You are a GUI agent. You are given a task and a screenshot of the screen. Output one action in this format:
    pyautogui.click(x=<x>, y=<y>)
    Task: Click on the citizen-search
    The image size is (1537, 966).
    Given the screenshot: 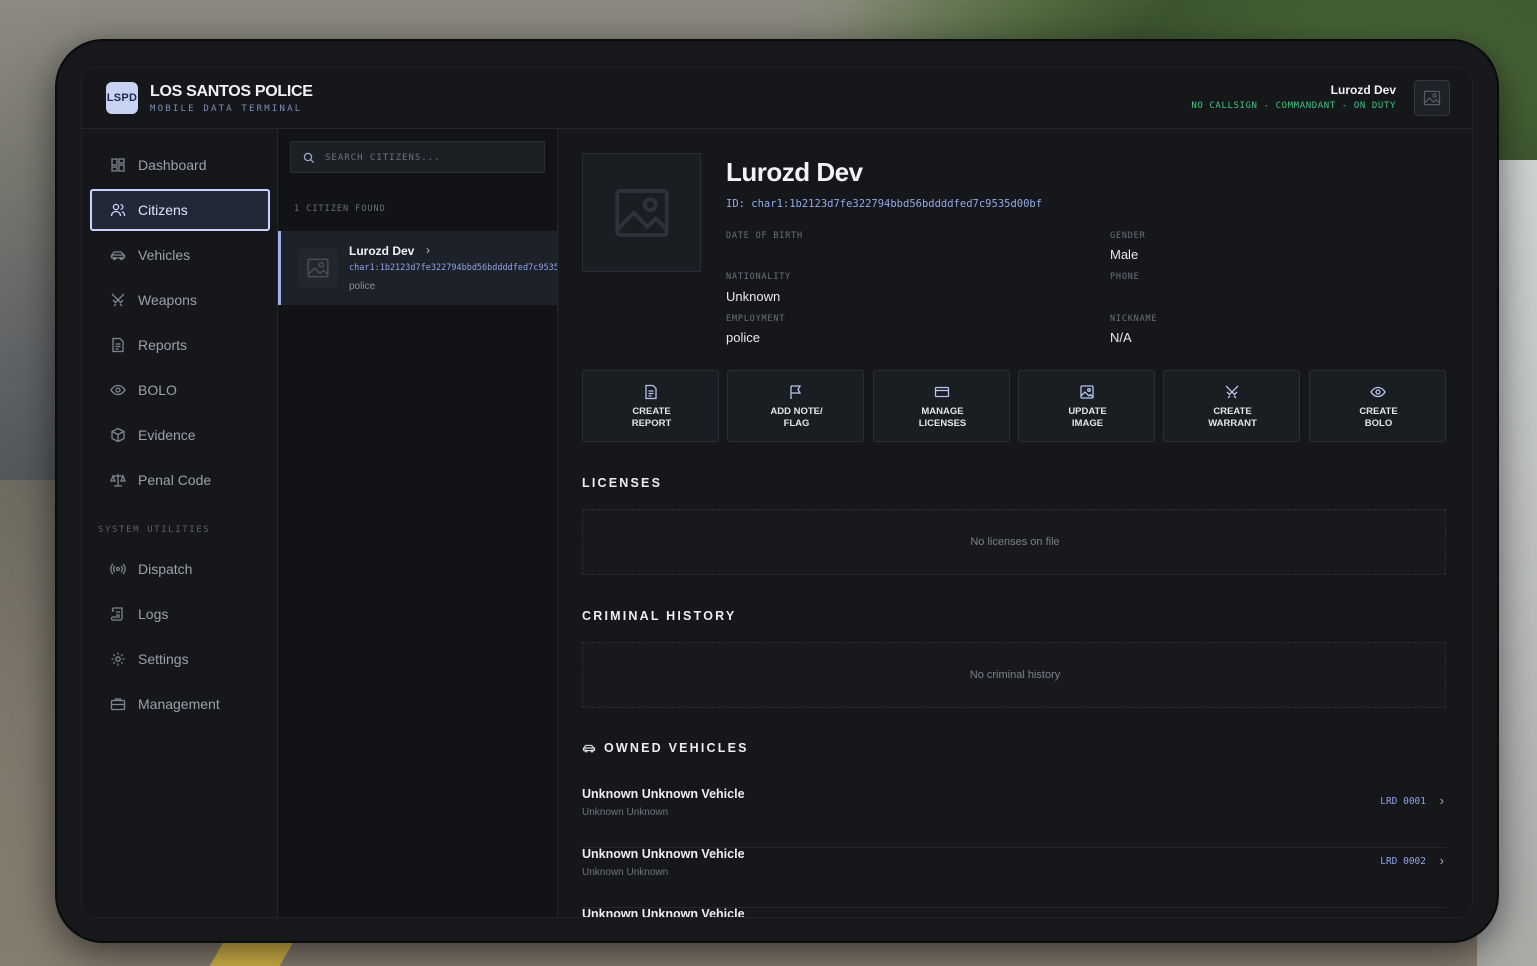 What is the action you would take?
    pyautogui.click(x=417, y=157)
    